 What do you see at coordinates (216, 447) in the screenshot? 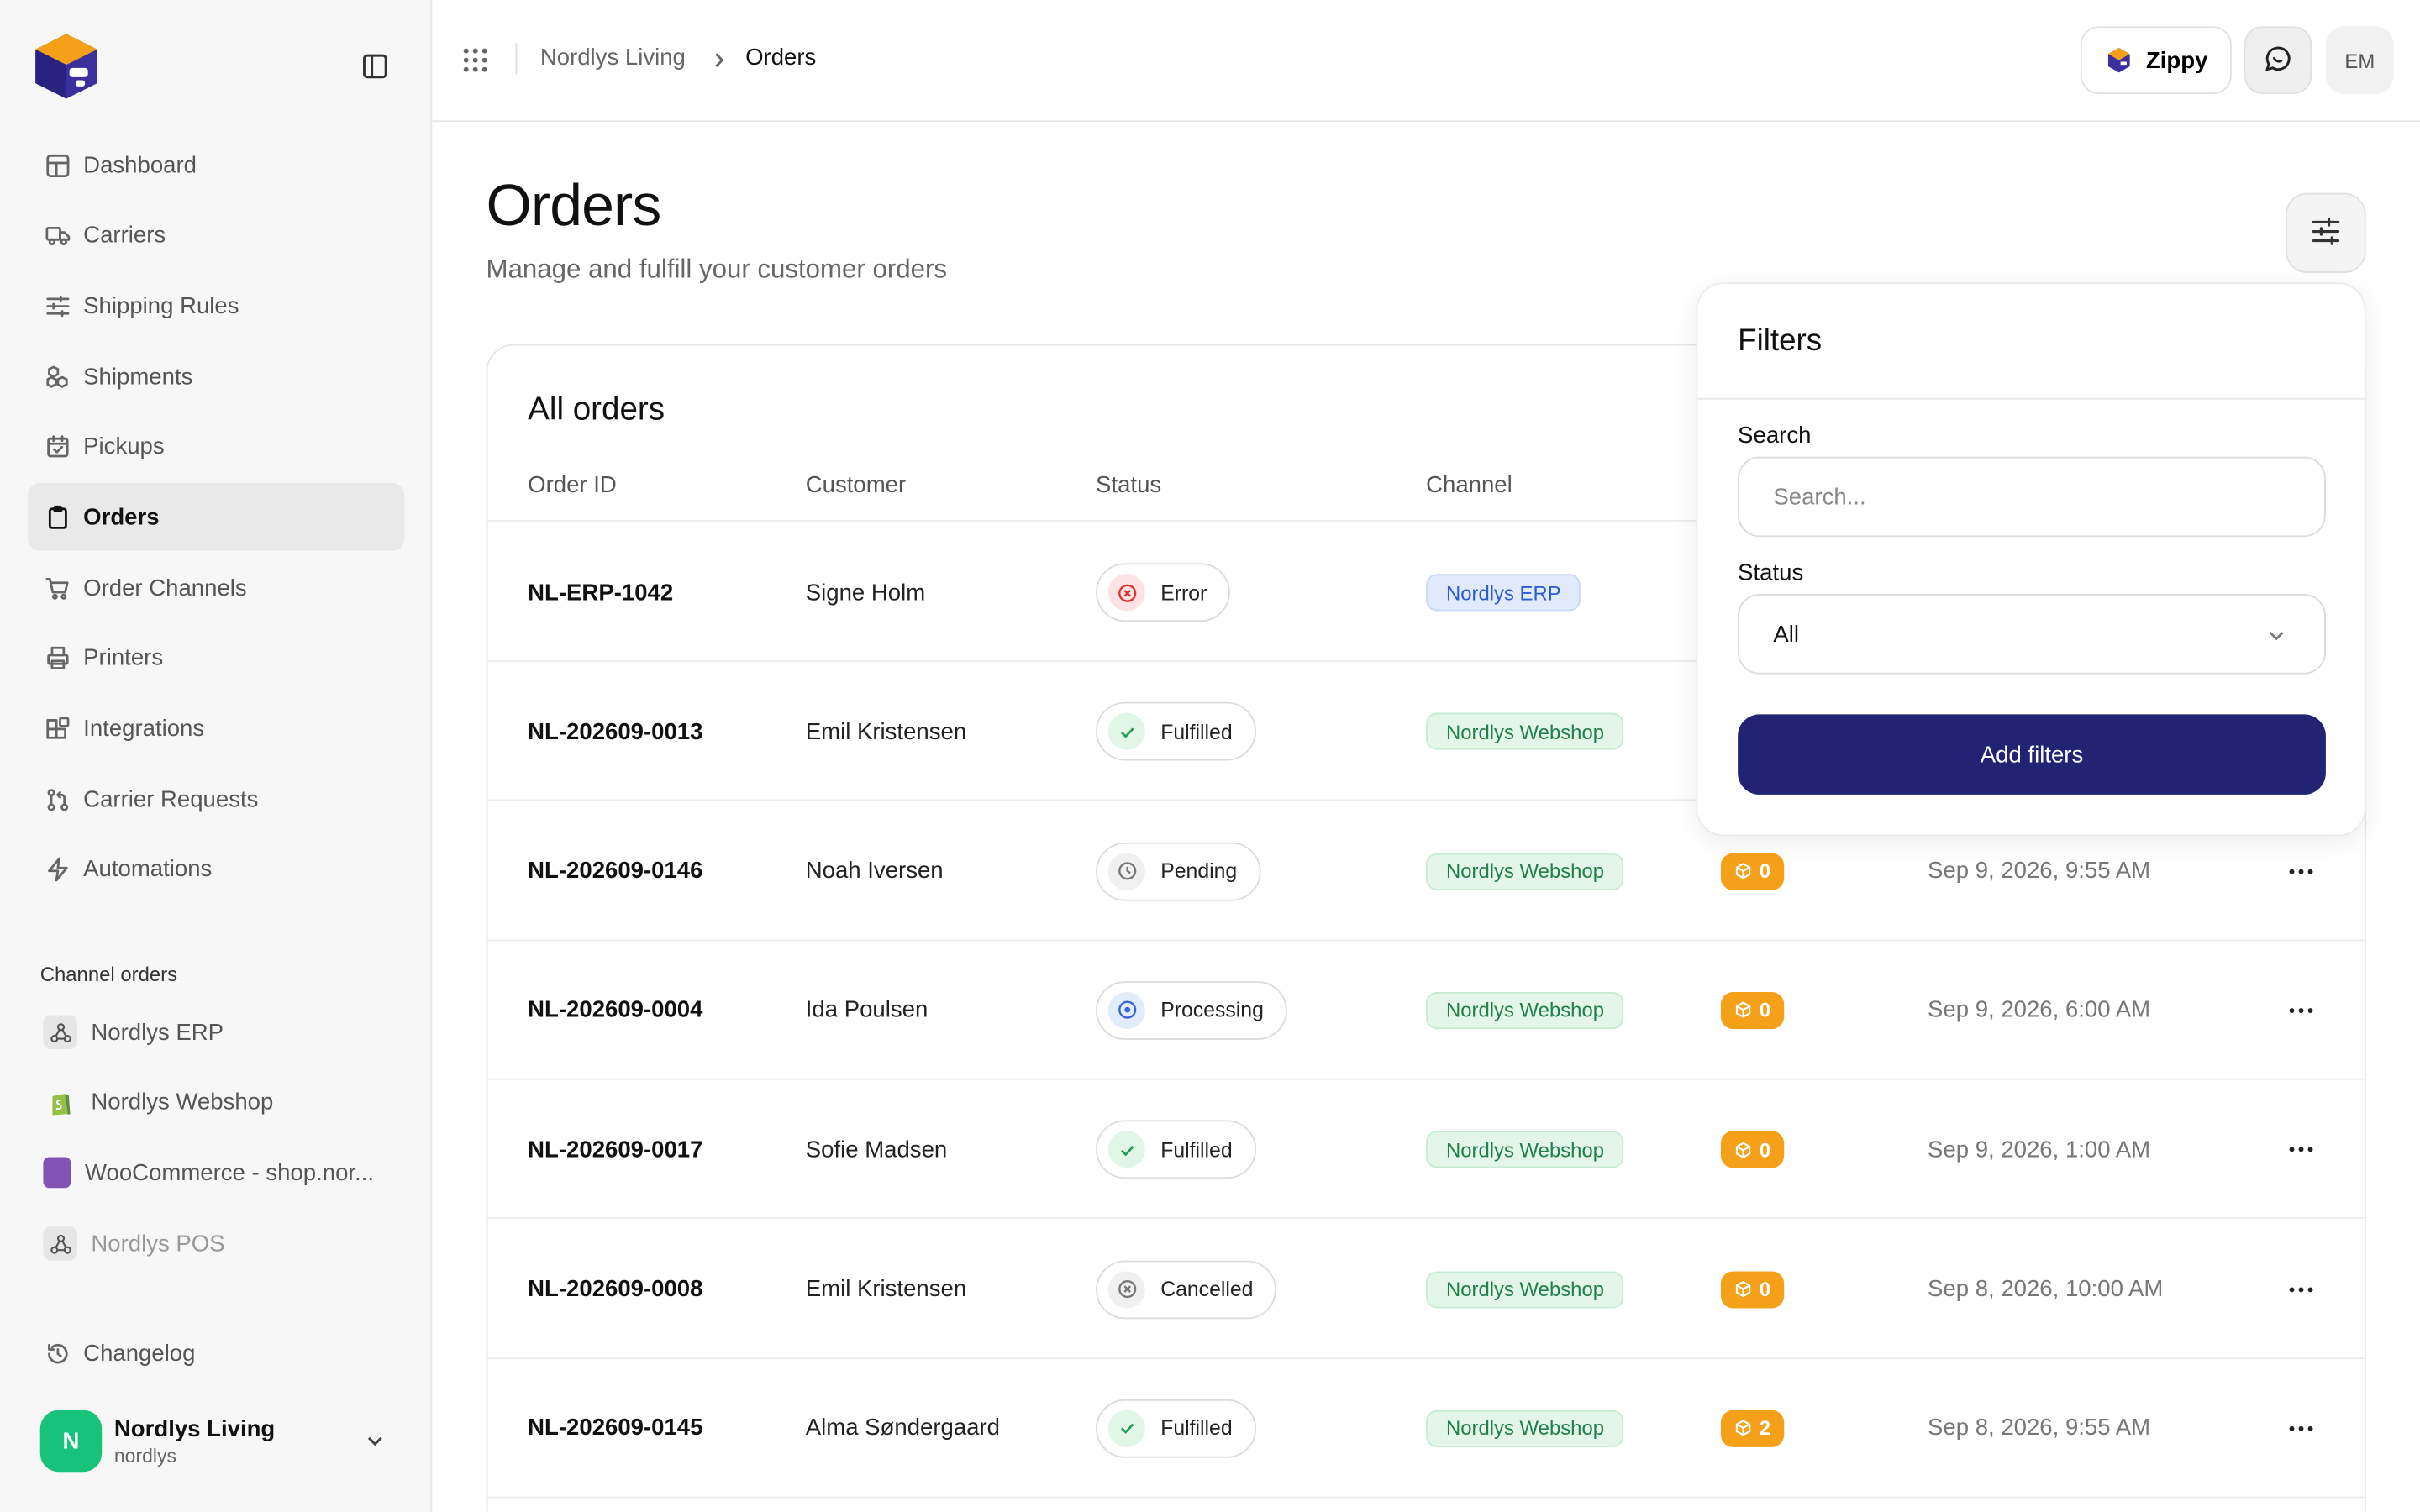
I see `sidebar-item-pickups: Pickups` at bounding box center [216, 447].